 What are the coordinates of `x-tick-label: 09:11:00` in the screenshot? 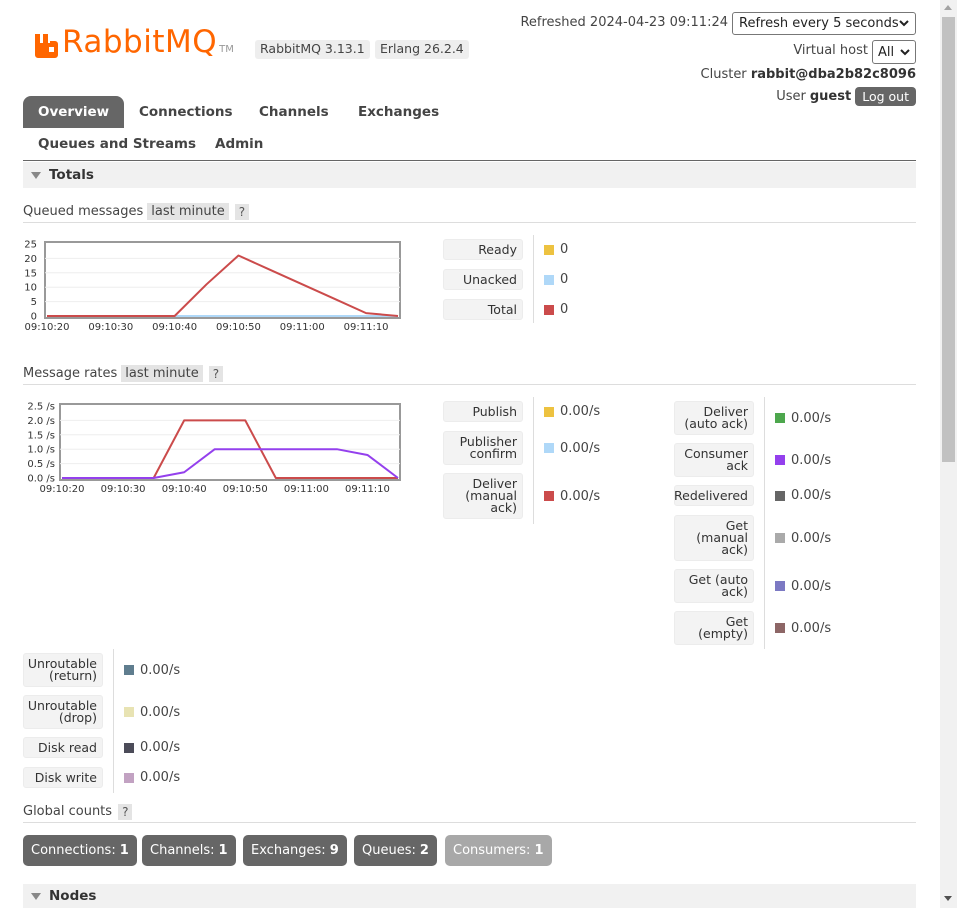 It's located at (302, 327).